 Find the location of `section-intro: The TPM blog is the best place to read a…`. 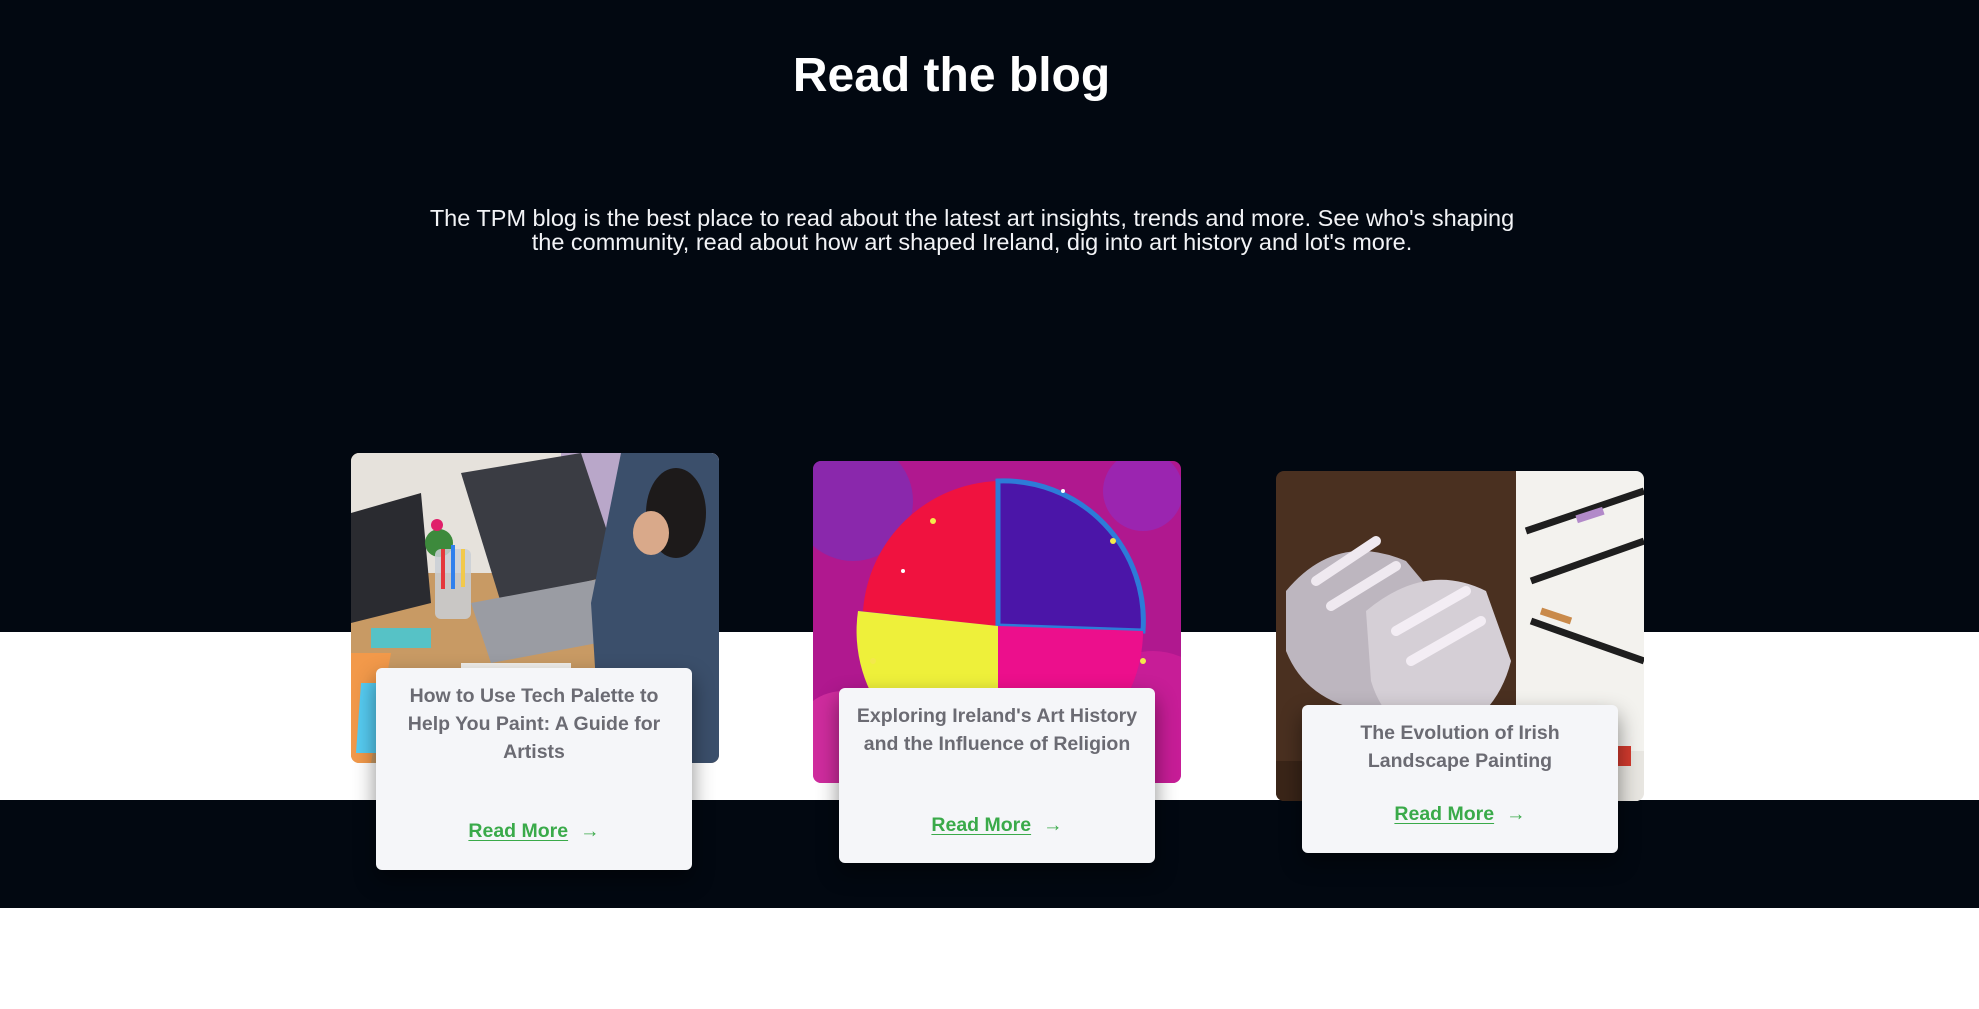

section-intro: The TPM blog is the best place to read a… is located at coordinates (972, 230).